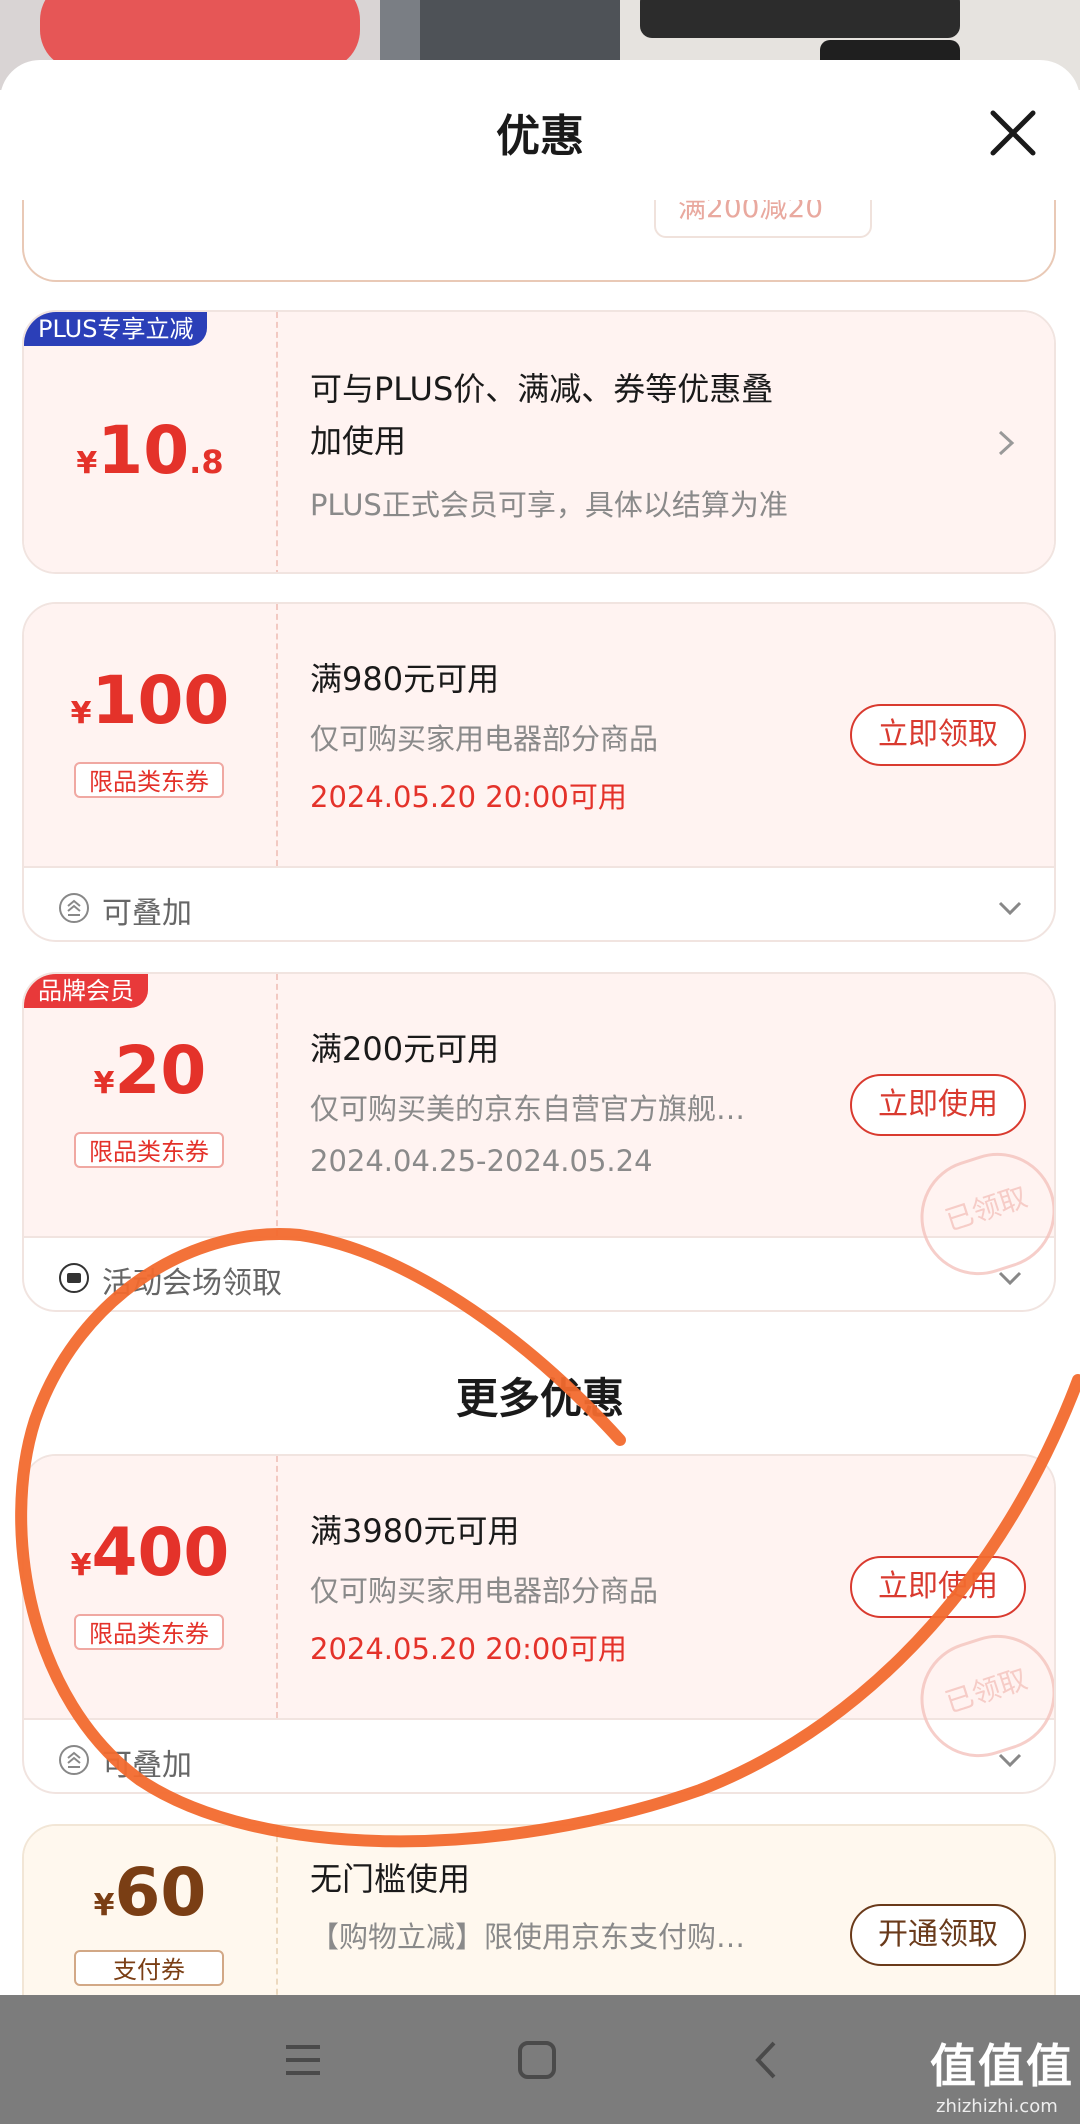  I want to click on coupon-threshold: 满3980元可用, so click(415, 1531).